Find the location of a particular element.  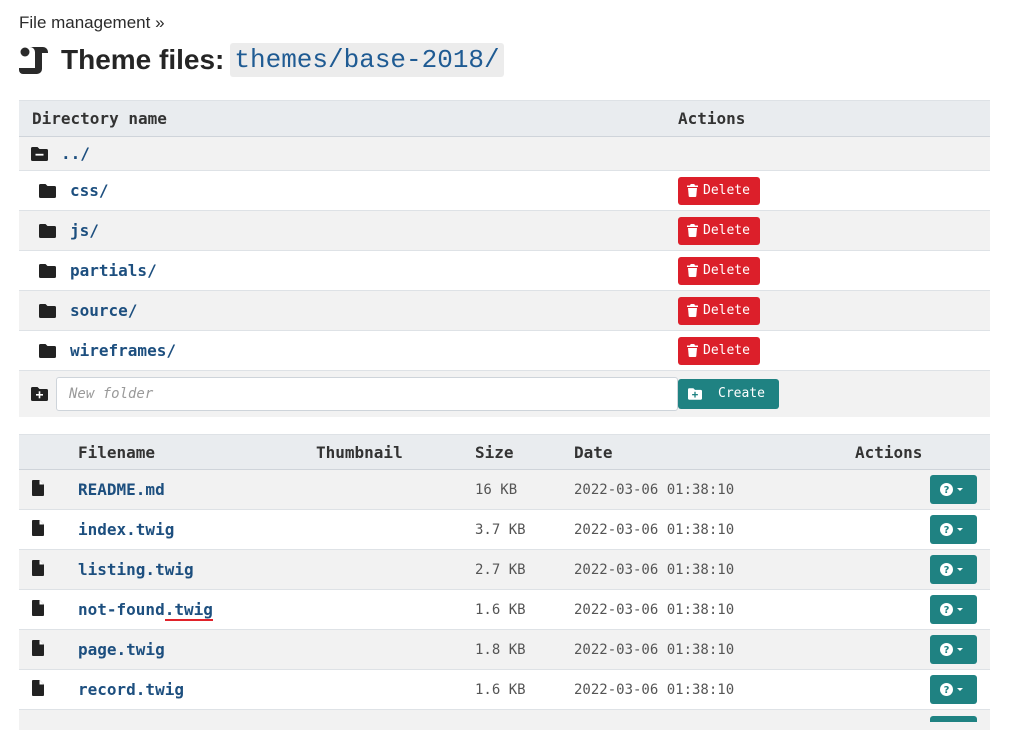

file-link-not-found: not-found.twig is located at coordinates (145, 610).